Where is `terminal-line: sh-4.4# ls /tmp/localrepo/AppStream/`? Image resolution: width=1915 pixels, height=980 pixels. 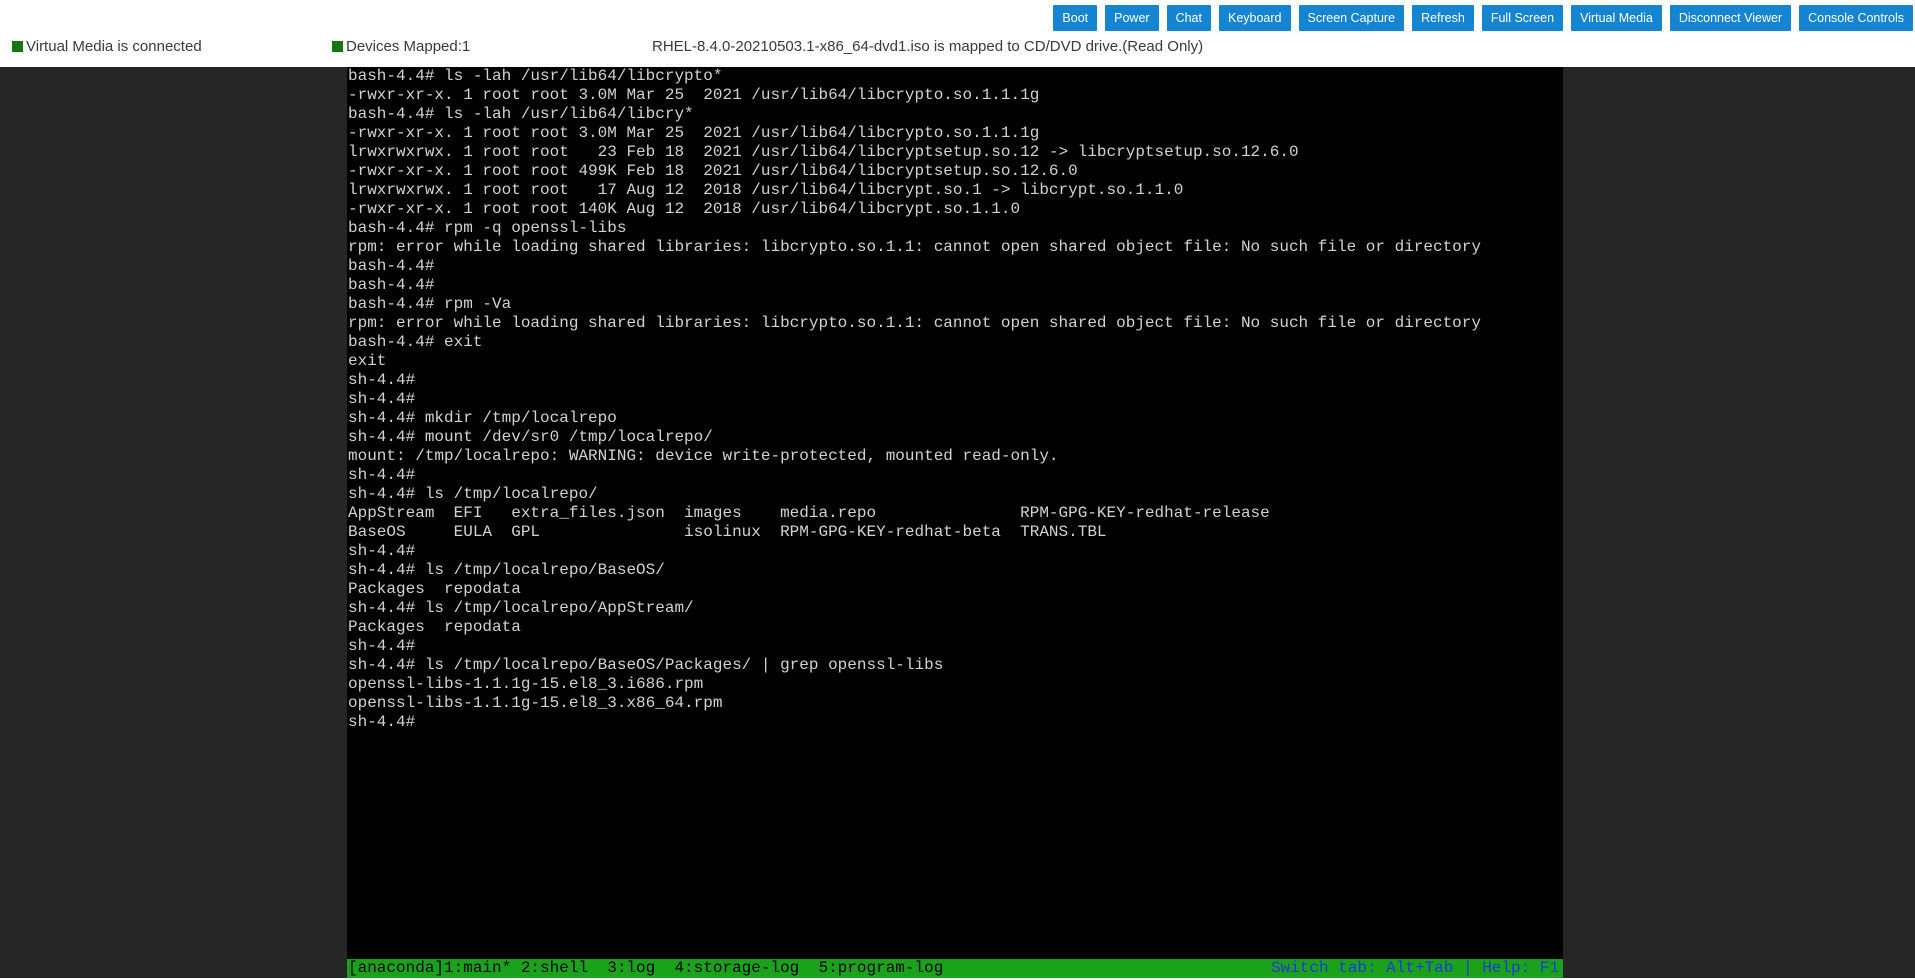
terminal-line: sh-4.4# ls /tmp/localrepo/AppStream/ is located at coordinates (521, 608).